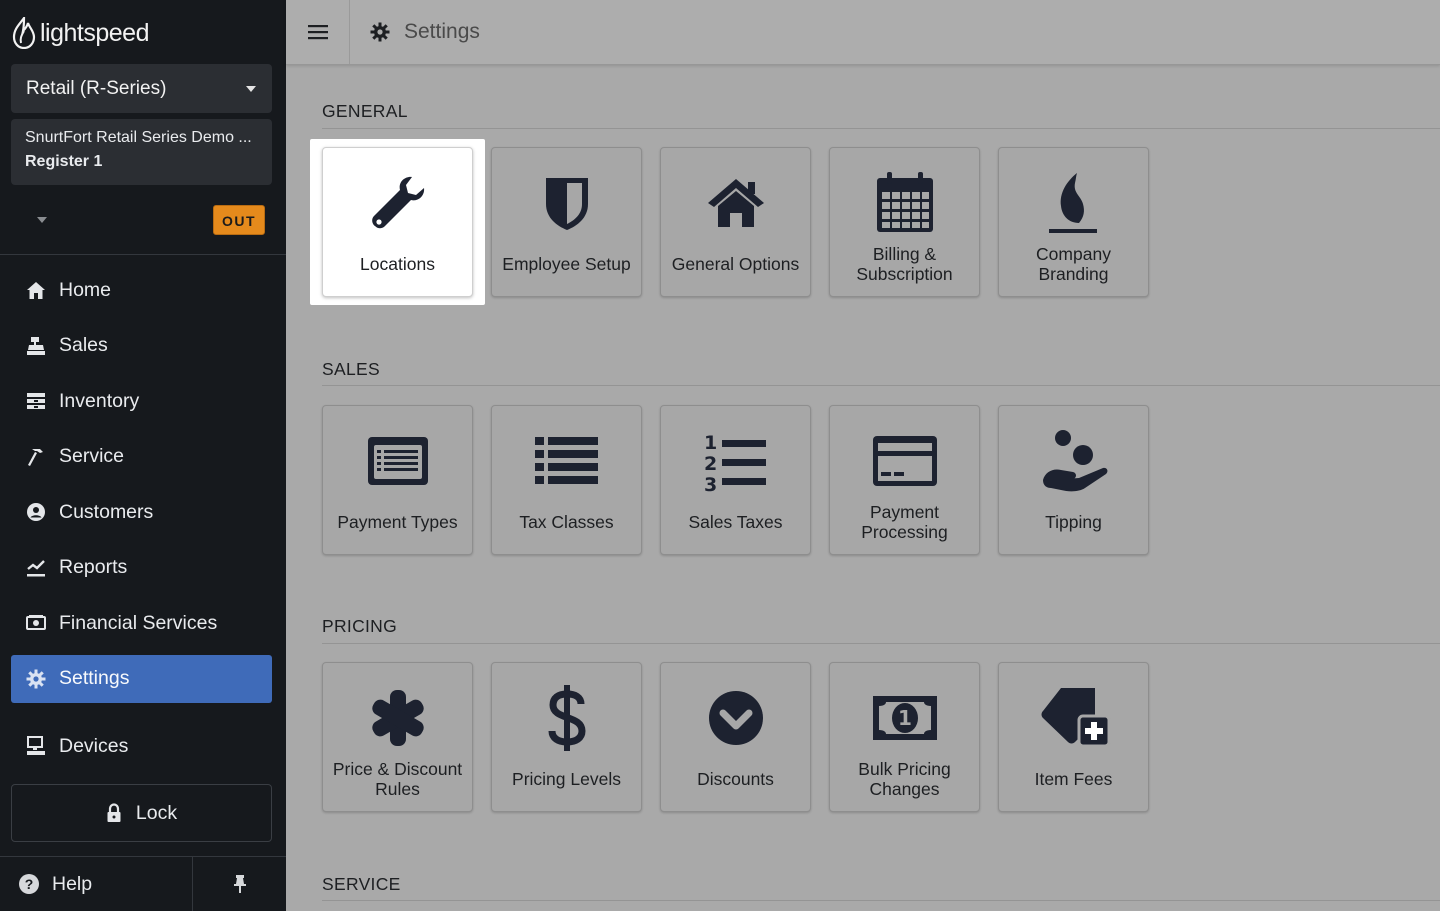 The image size is (1440, 911). Describe the element at coordinates (106, 511) in the screenshot. I see `sidebar-item-label: Customers` at that location.